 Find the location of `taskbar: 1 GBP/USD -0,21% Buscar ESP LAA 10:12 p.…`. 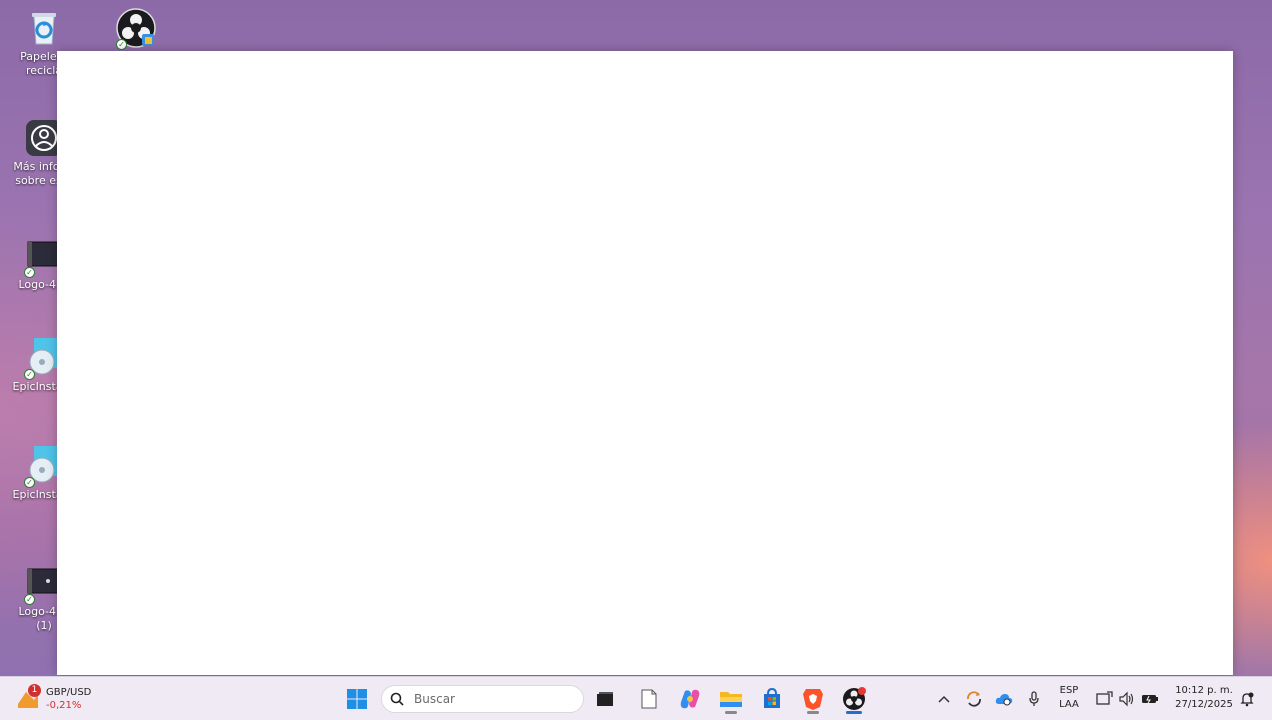

taskbar: 1 GBP/USD -0,21% Buscar ESP LAA 10:12 p.… is located at coordinates (636, 698).